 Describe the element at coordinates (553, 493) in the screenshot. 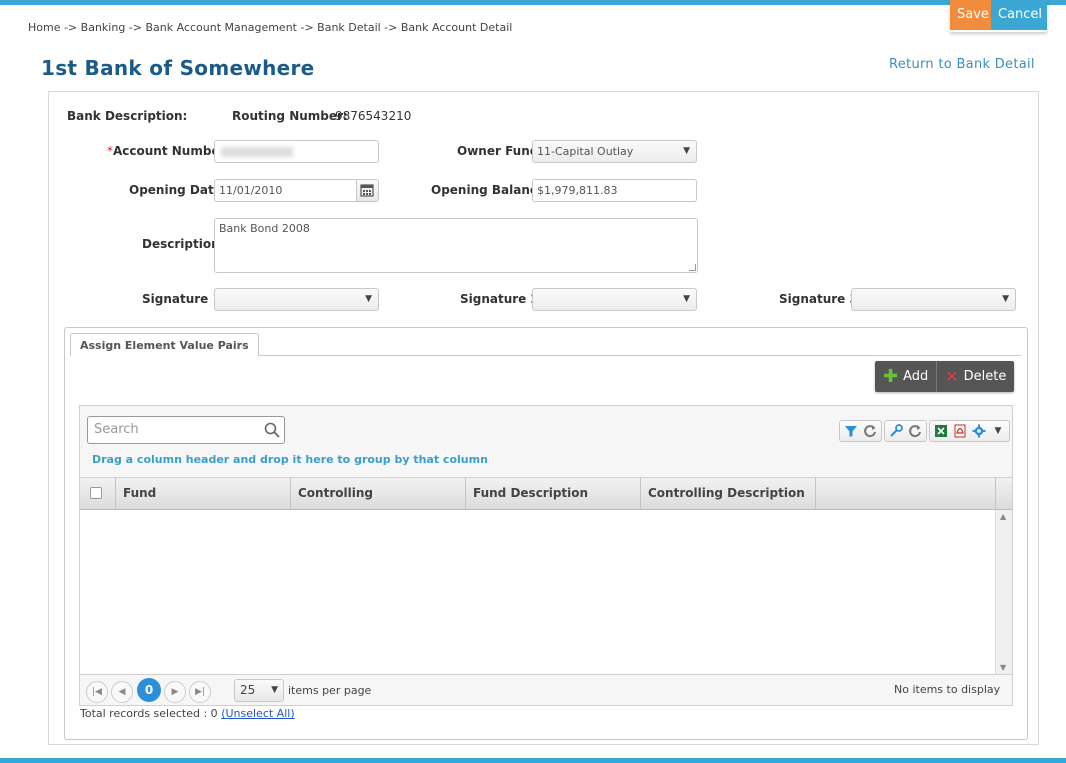

I see `column-header-fund-description: Fund Description` at that location.